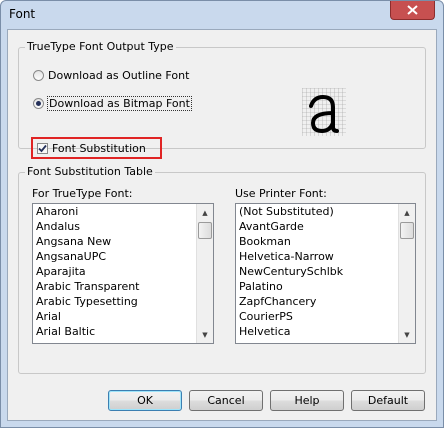 The height and width of the screenshot is (428, 444). Describe the element at coordinates (114, 331) in the screenshot. I see `list-item: Arial Baltic` at that location.